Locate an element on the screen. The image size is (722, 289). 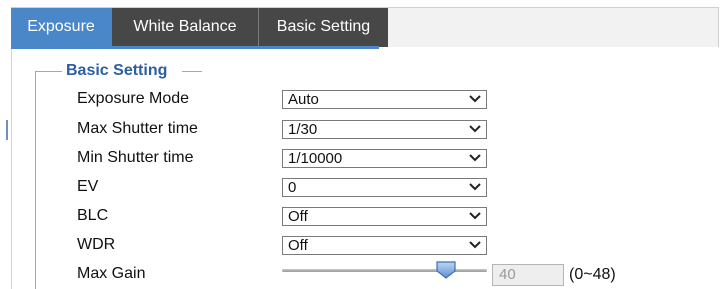
select-value: 1/30 is located at coordinates (303, 129).